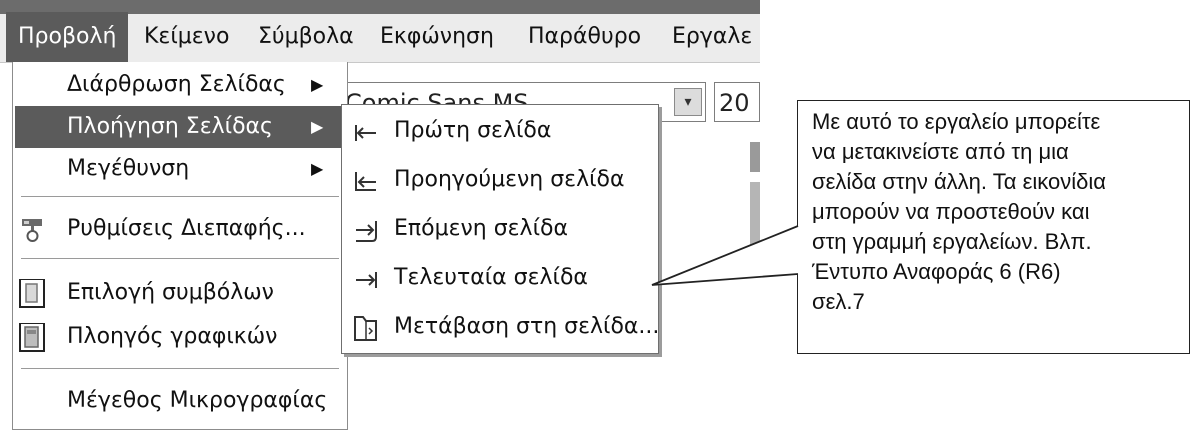 Image resolution: width=1191 pixels, height=430 pixels. Describe the element at coordinates (366, 278) in the screenshot. I see `last-page-icon` at that location.